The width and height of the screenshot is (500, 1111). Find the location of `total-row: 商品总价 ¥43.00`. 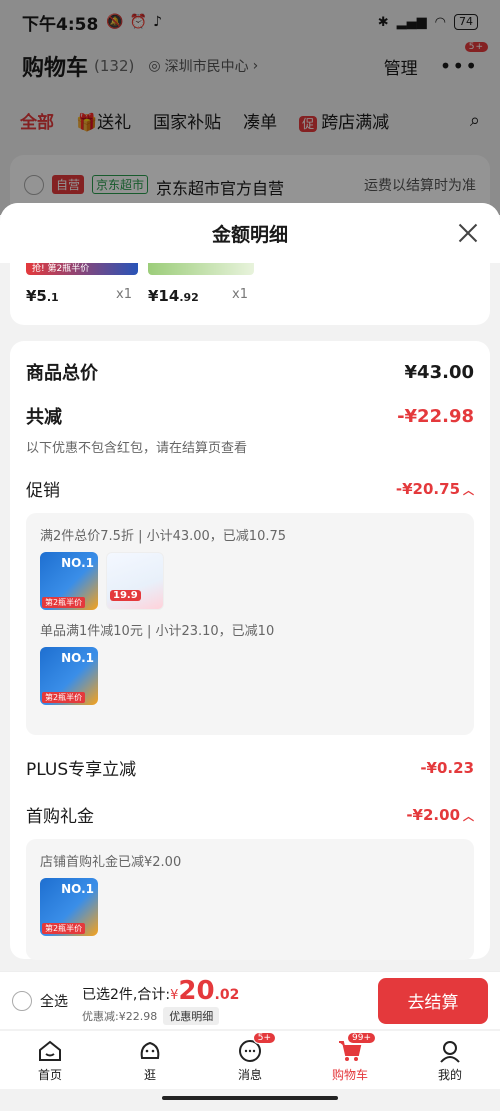

total-row: 商品总价 ¥43.00 is located at coordinates (250, 372).